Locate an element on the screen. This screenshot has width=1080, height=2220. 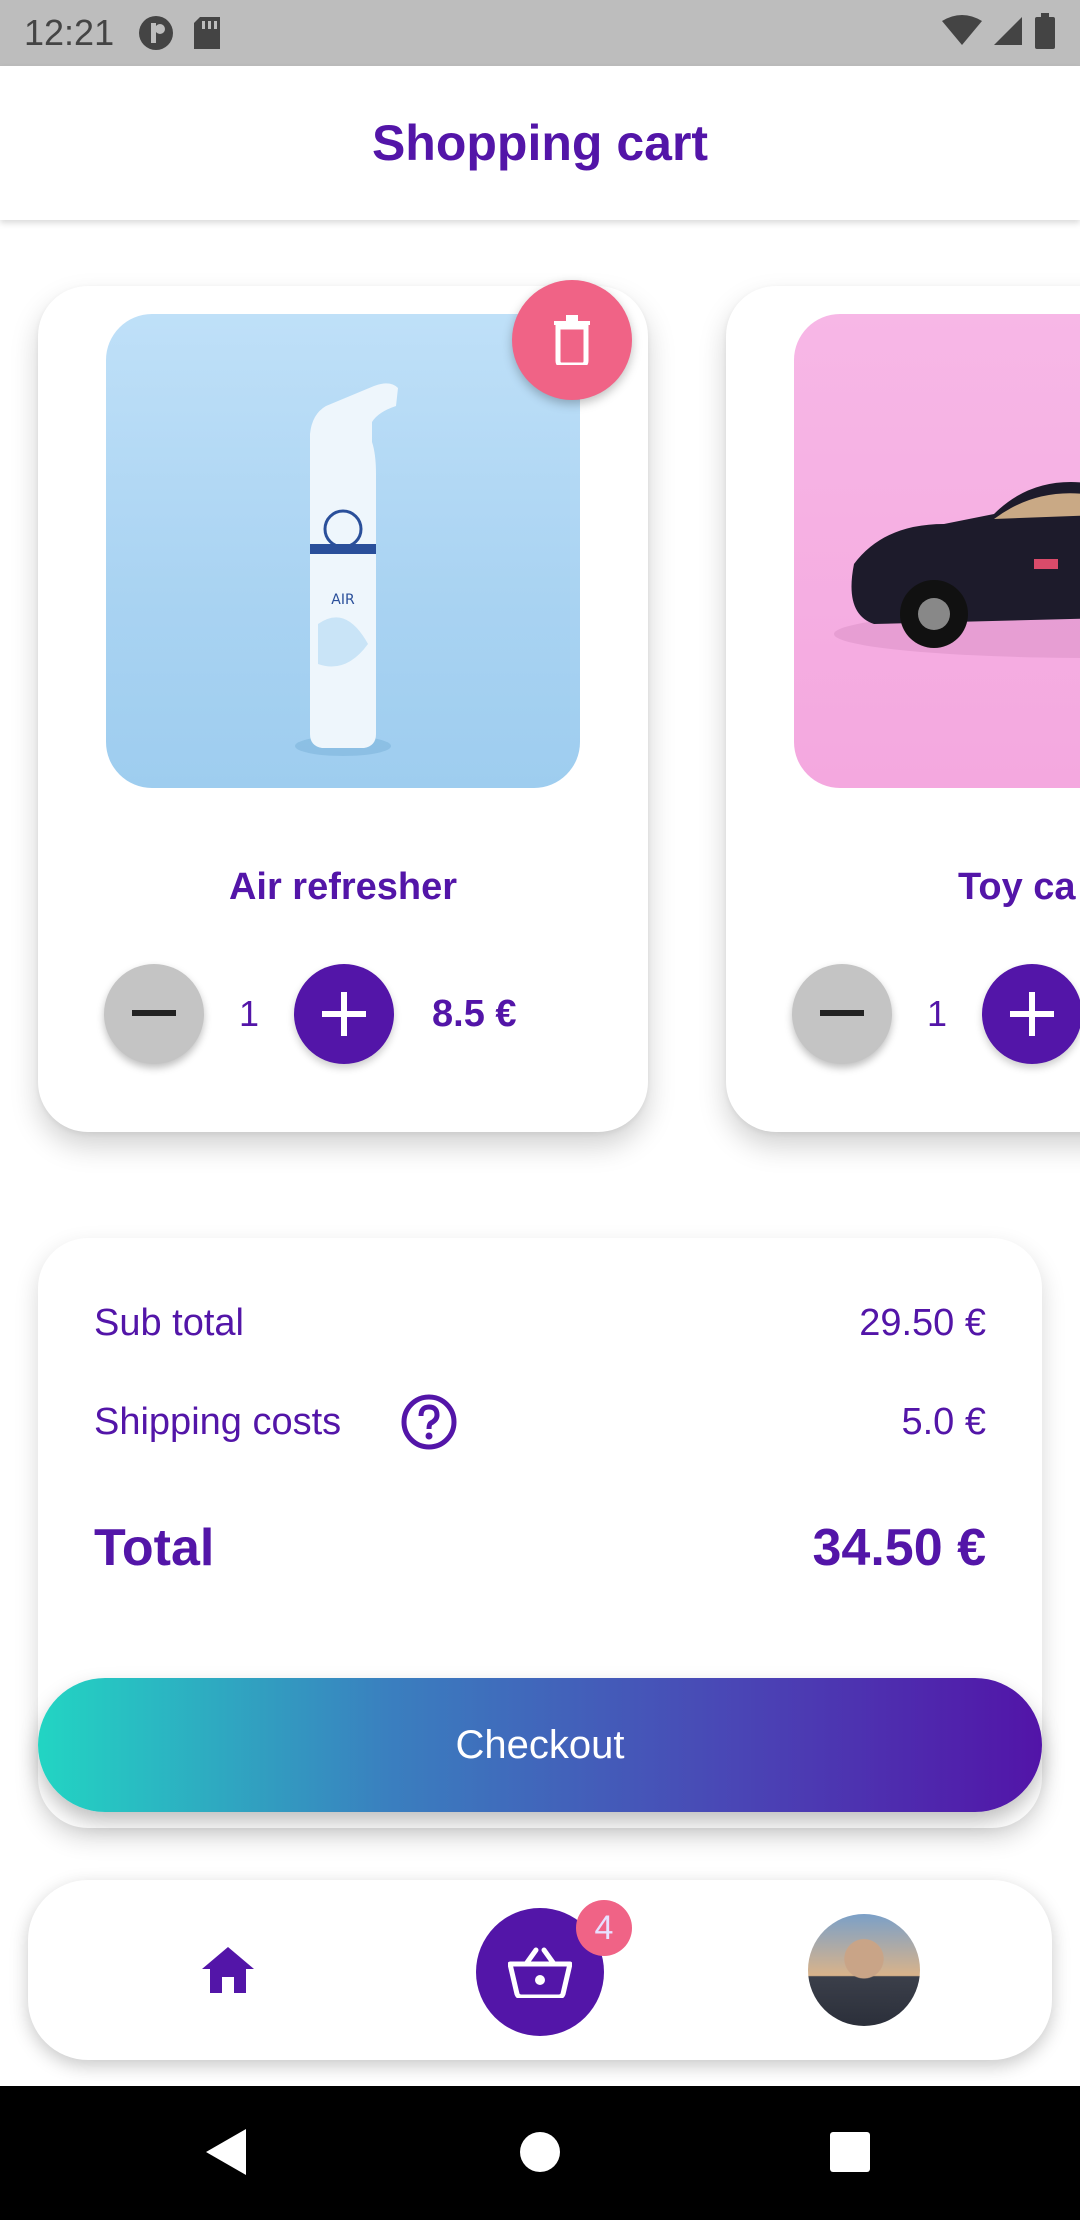
shopping-basket-icon is located at coordinates (540, 1972).